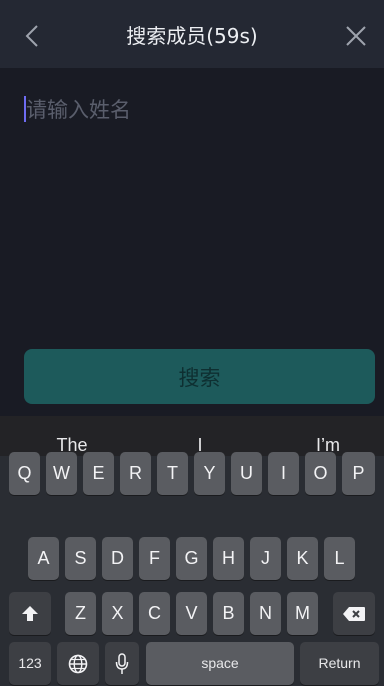  I want to click on chevron-left-icon, so click(31, 36).